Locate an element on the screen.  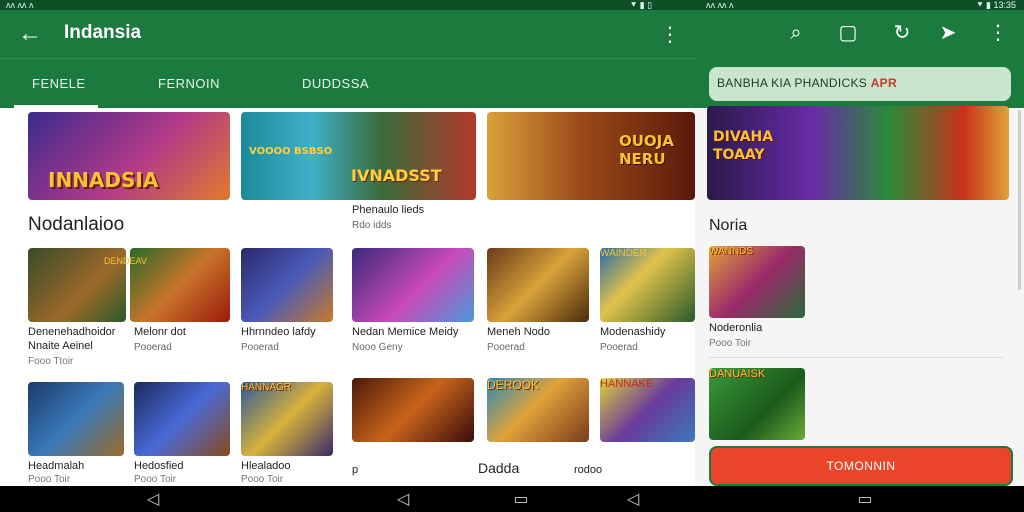
thumb-badge: HANNAKE is located at coordinates (627, 384).